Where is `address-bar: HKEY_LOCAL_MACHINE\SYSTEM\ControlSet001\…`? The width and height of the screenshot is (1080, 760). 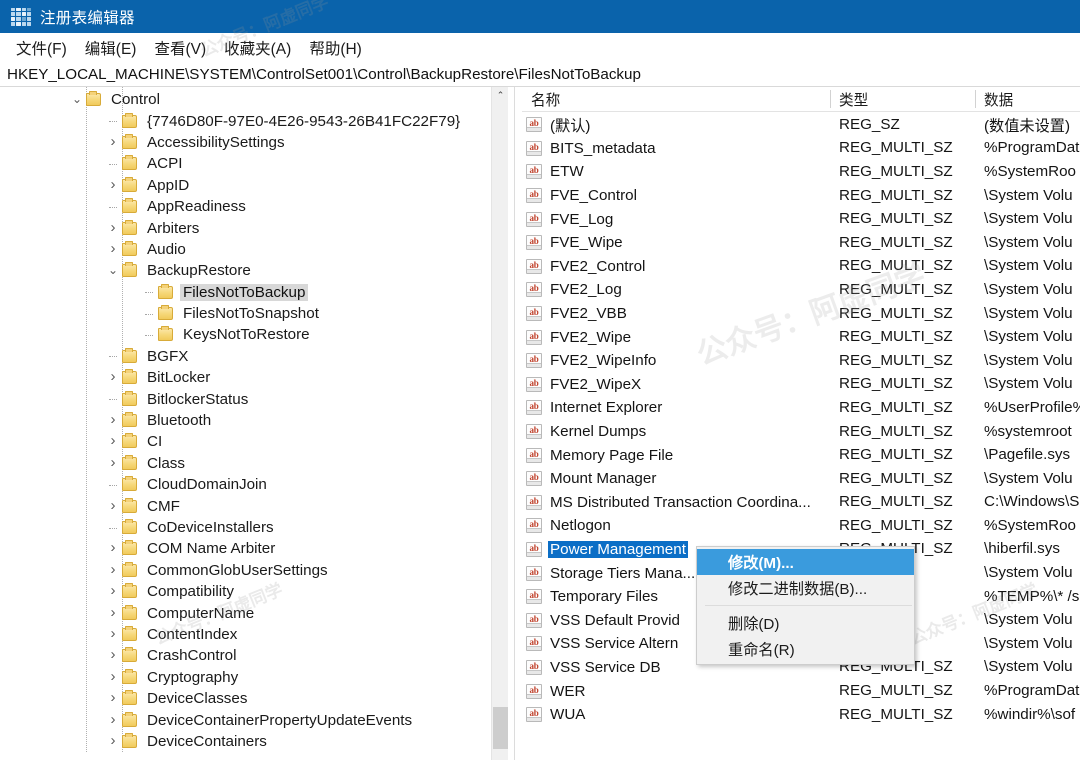 address-bar: HKEY_LOCAL_MACHINE\SYSTEM\ControlSet001\… is located at coordinates (540, 74).